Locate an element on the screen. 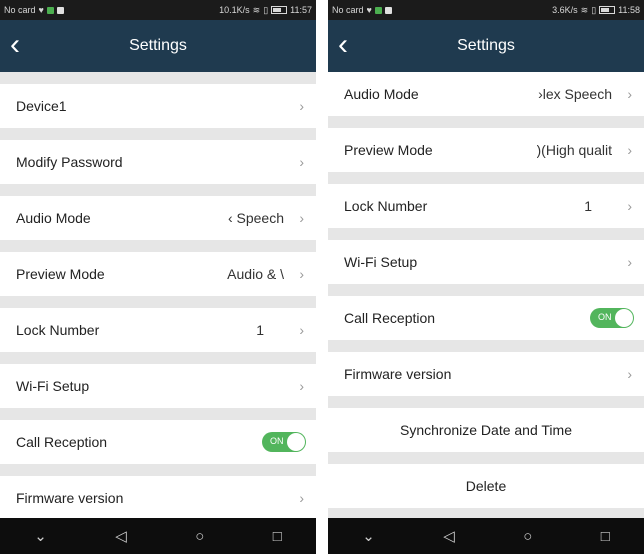  row-label: Modify Password is located at coordinates (69, 162).